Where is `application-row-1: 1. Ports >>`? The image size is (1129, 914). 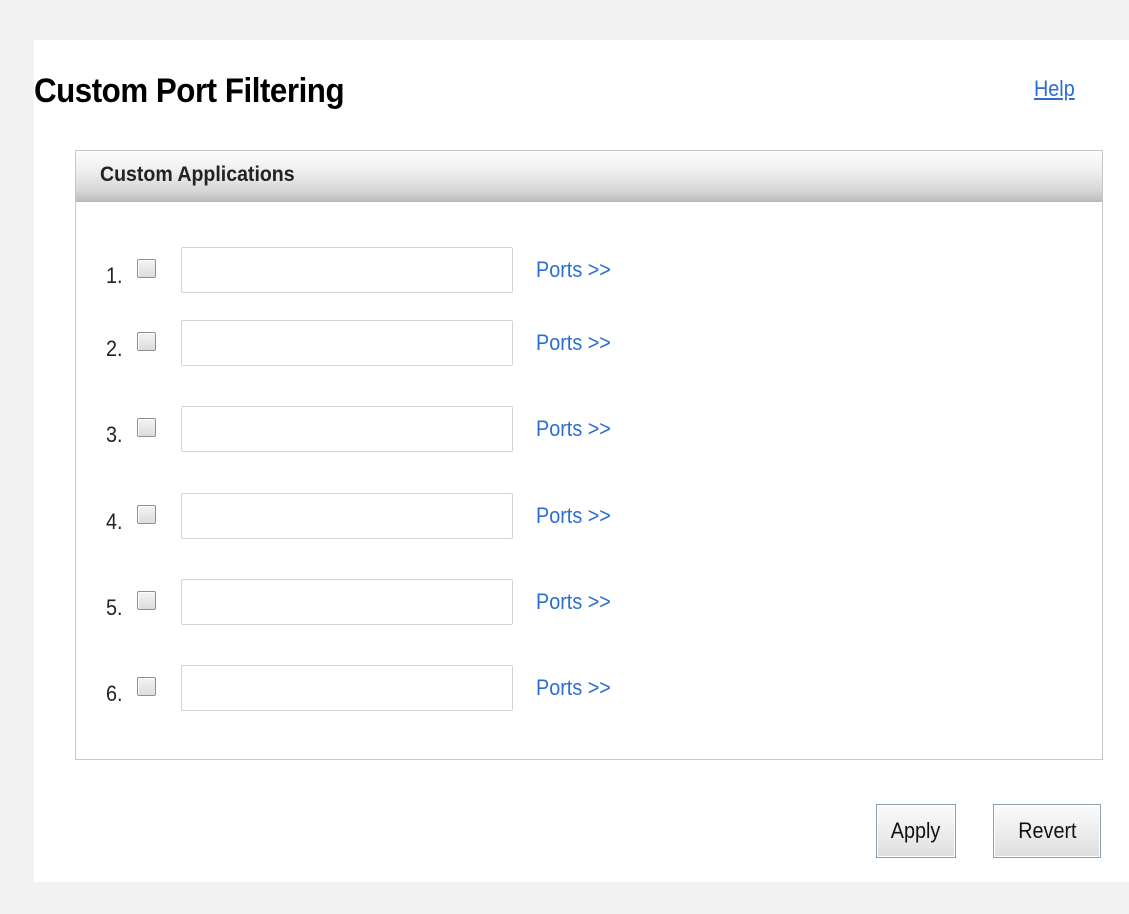
application-row-1: 1. Ports >> is located at coordinates (589, 271).